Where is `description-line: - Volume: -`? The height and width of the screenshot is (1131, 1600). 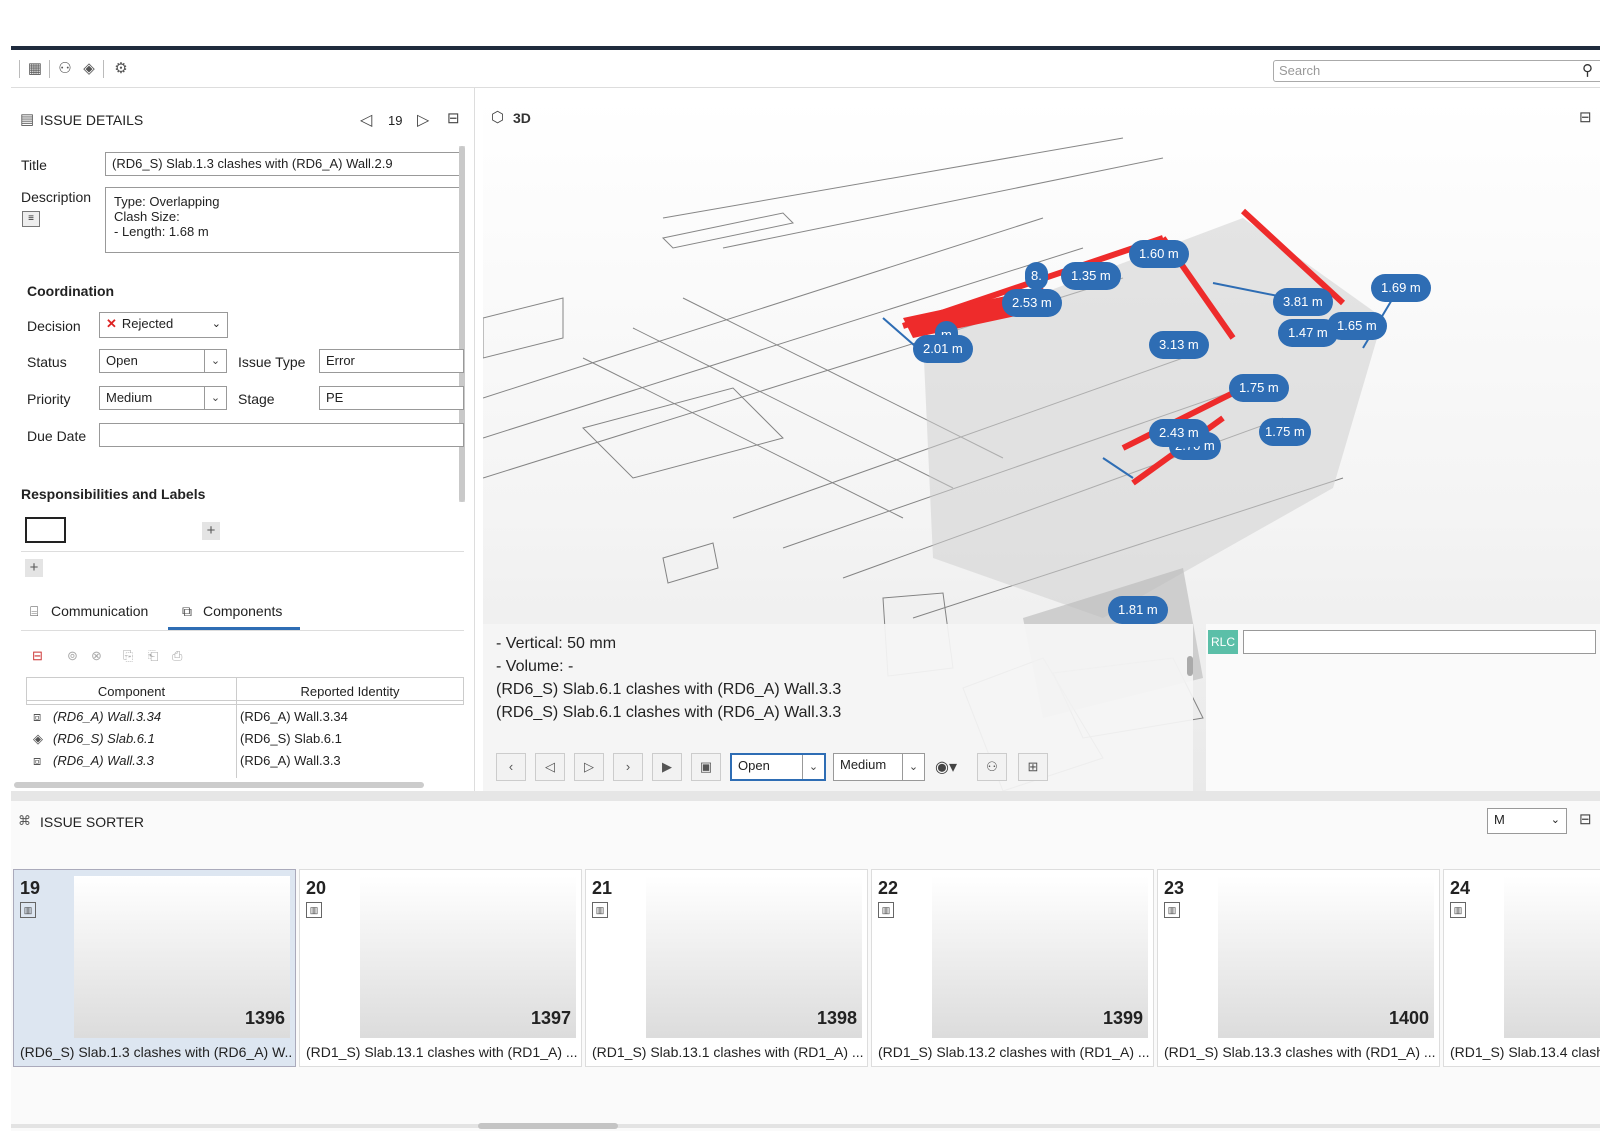
description-line: - Volume: - is located at coordinates (535, 666).